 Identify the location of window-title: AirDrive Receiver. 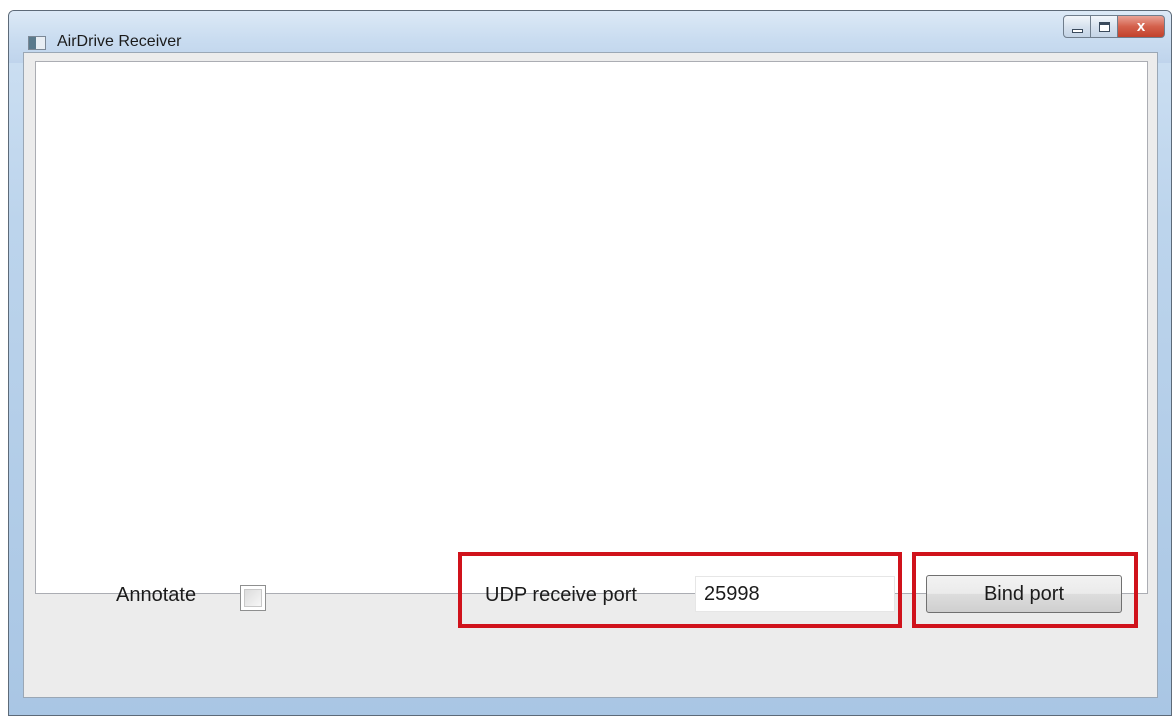
(119, 41).